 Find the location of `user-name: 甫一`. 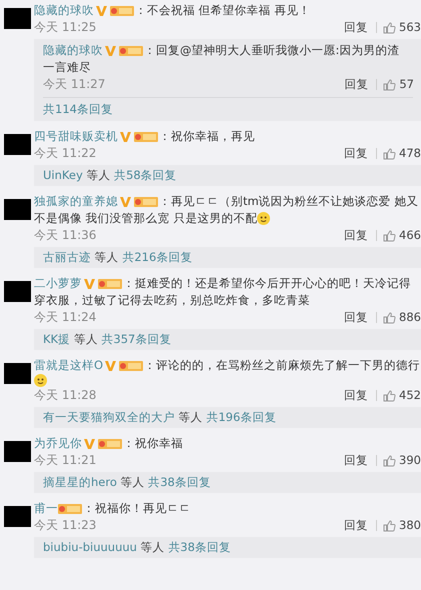

user-name: 甫一 is located at coordinates (46, 509).